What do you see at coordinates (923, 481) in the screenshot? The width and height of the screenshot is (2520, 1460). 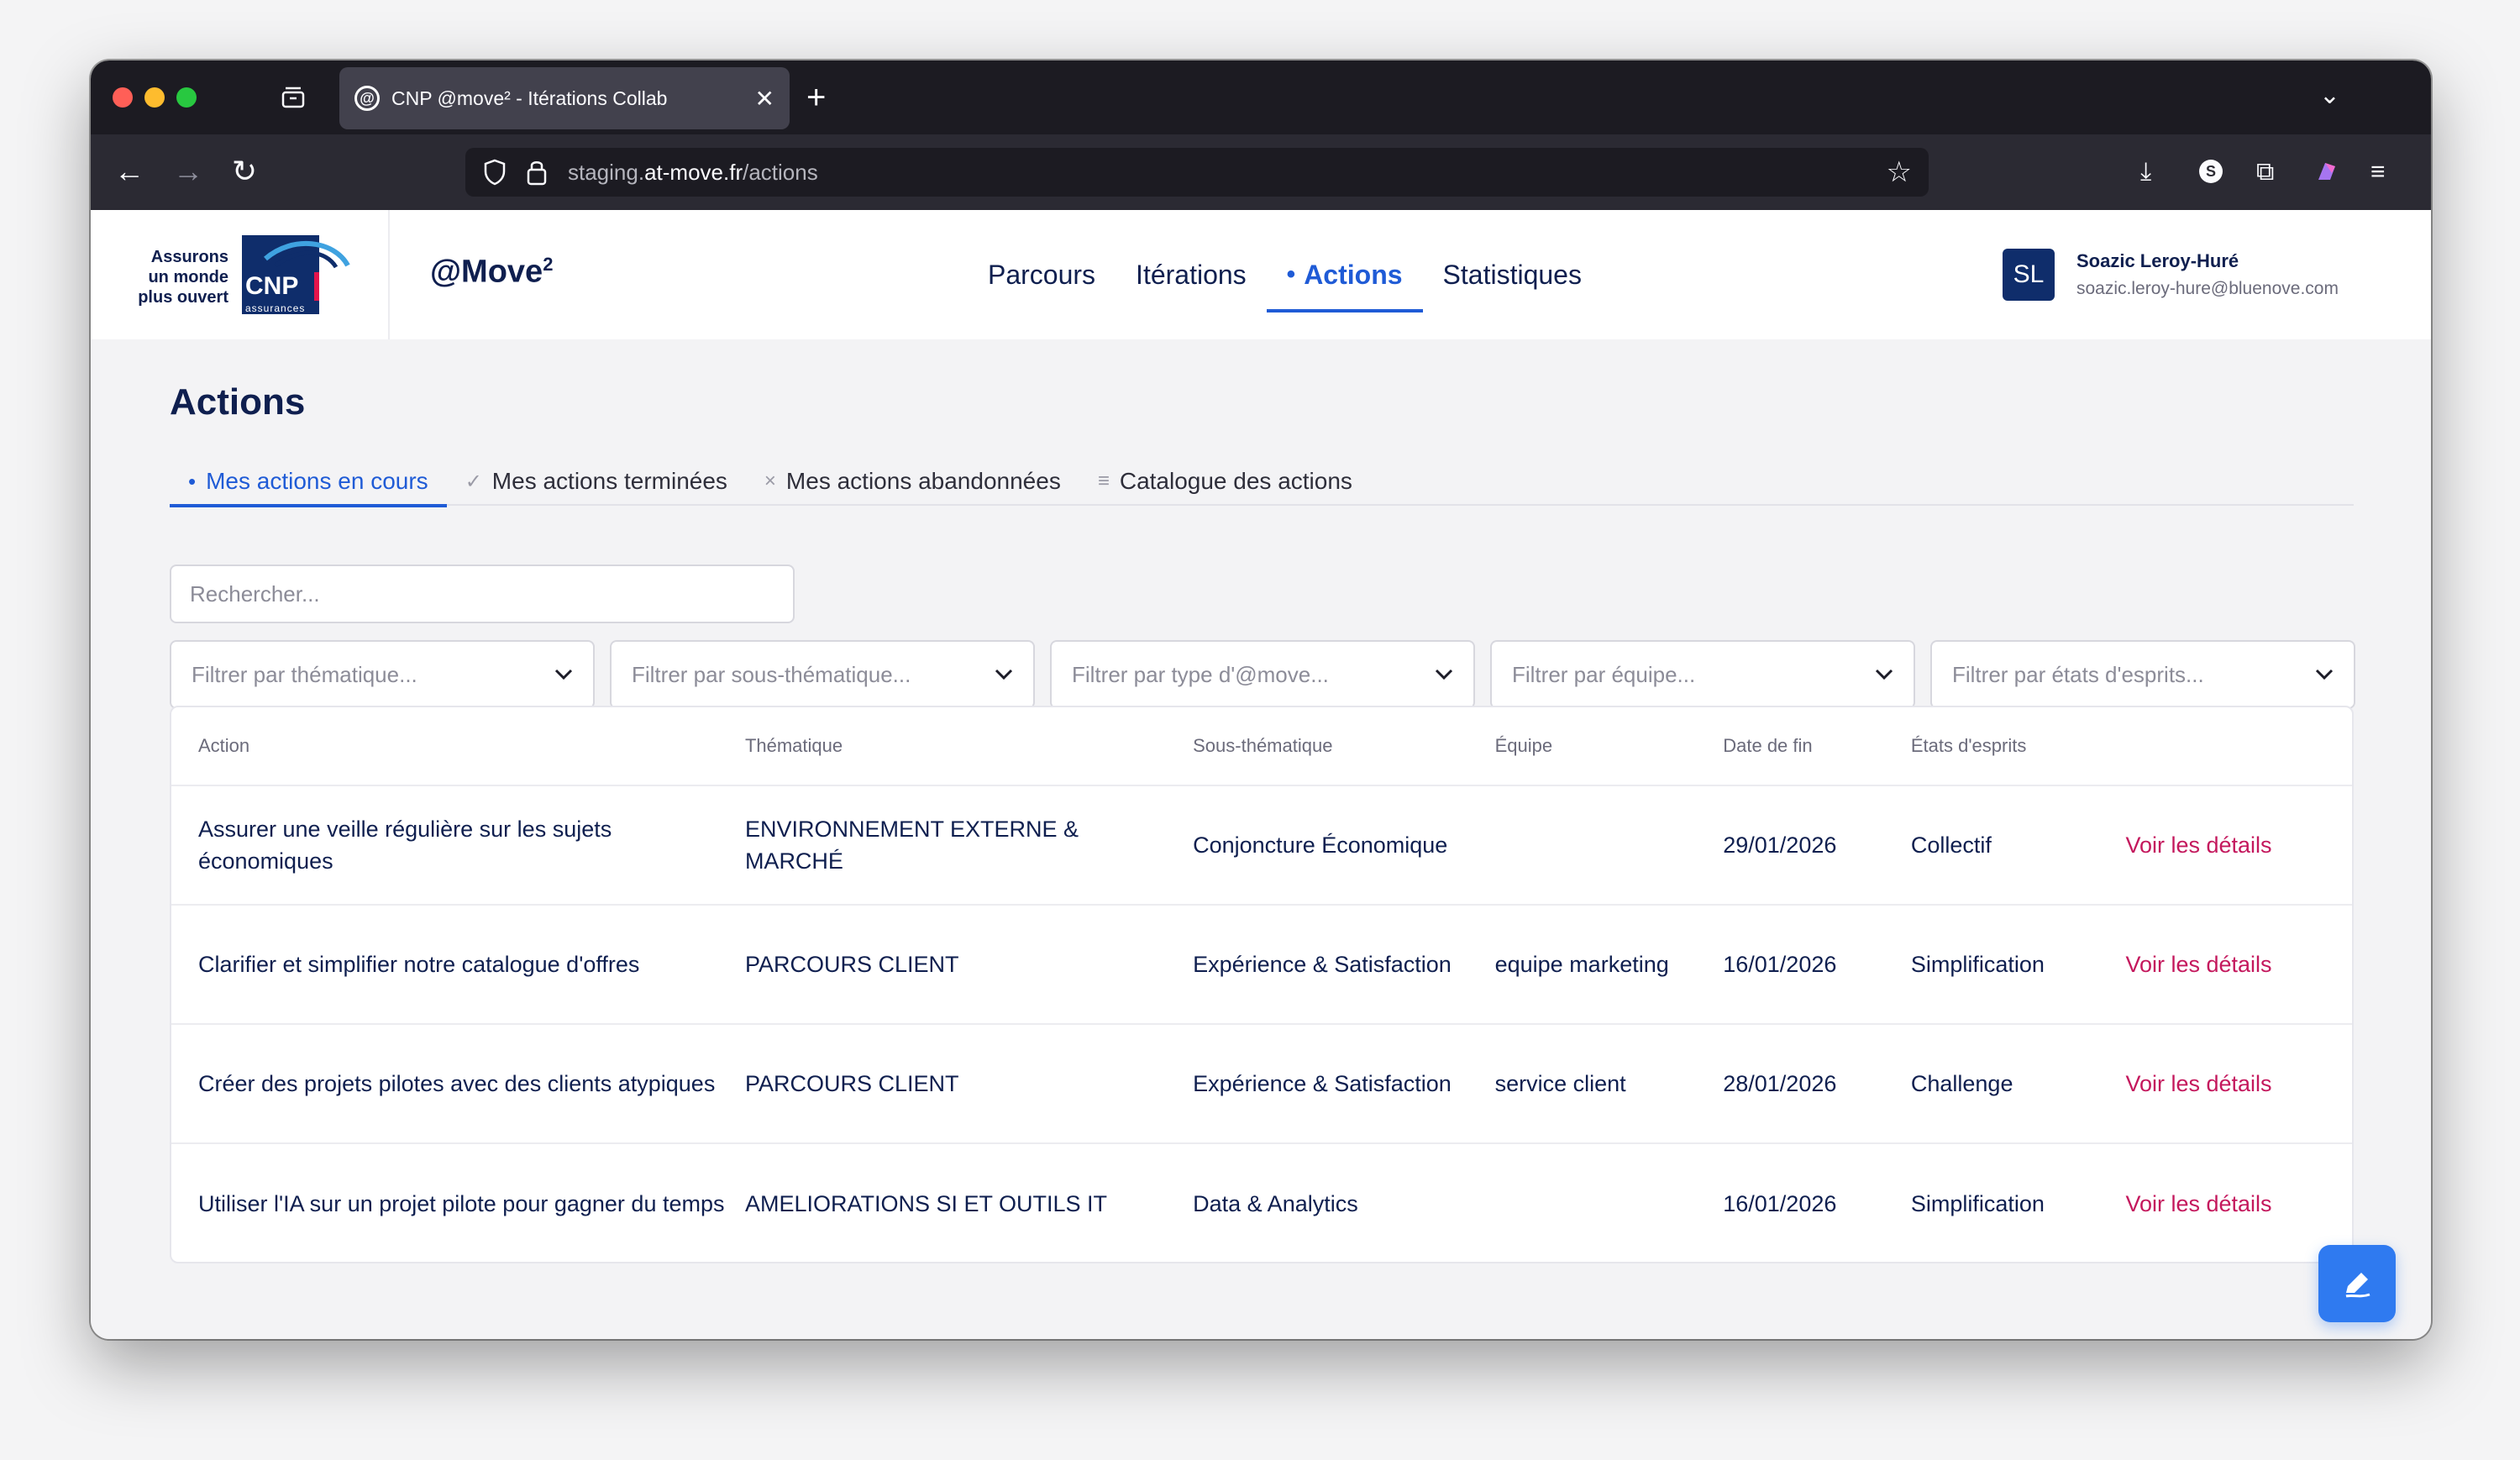 I see `tab-label: Mes actions abandonnées` at bounding box center [923, 481].